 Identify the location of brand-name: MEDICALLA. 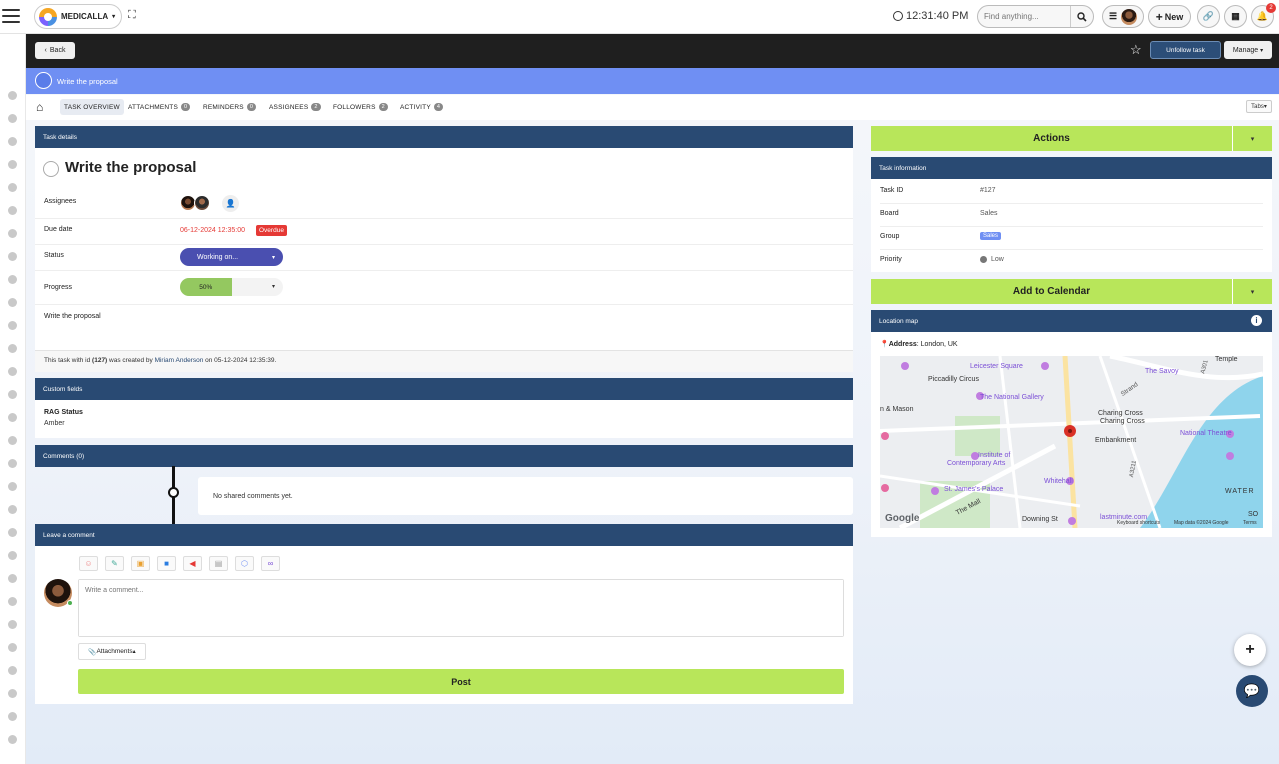
(85, 16).